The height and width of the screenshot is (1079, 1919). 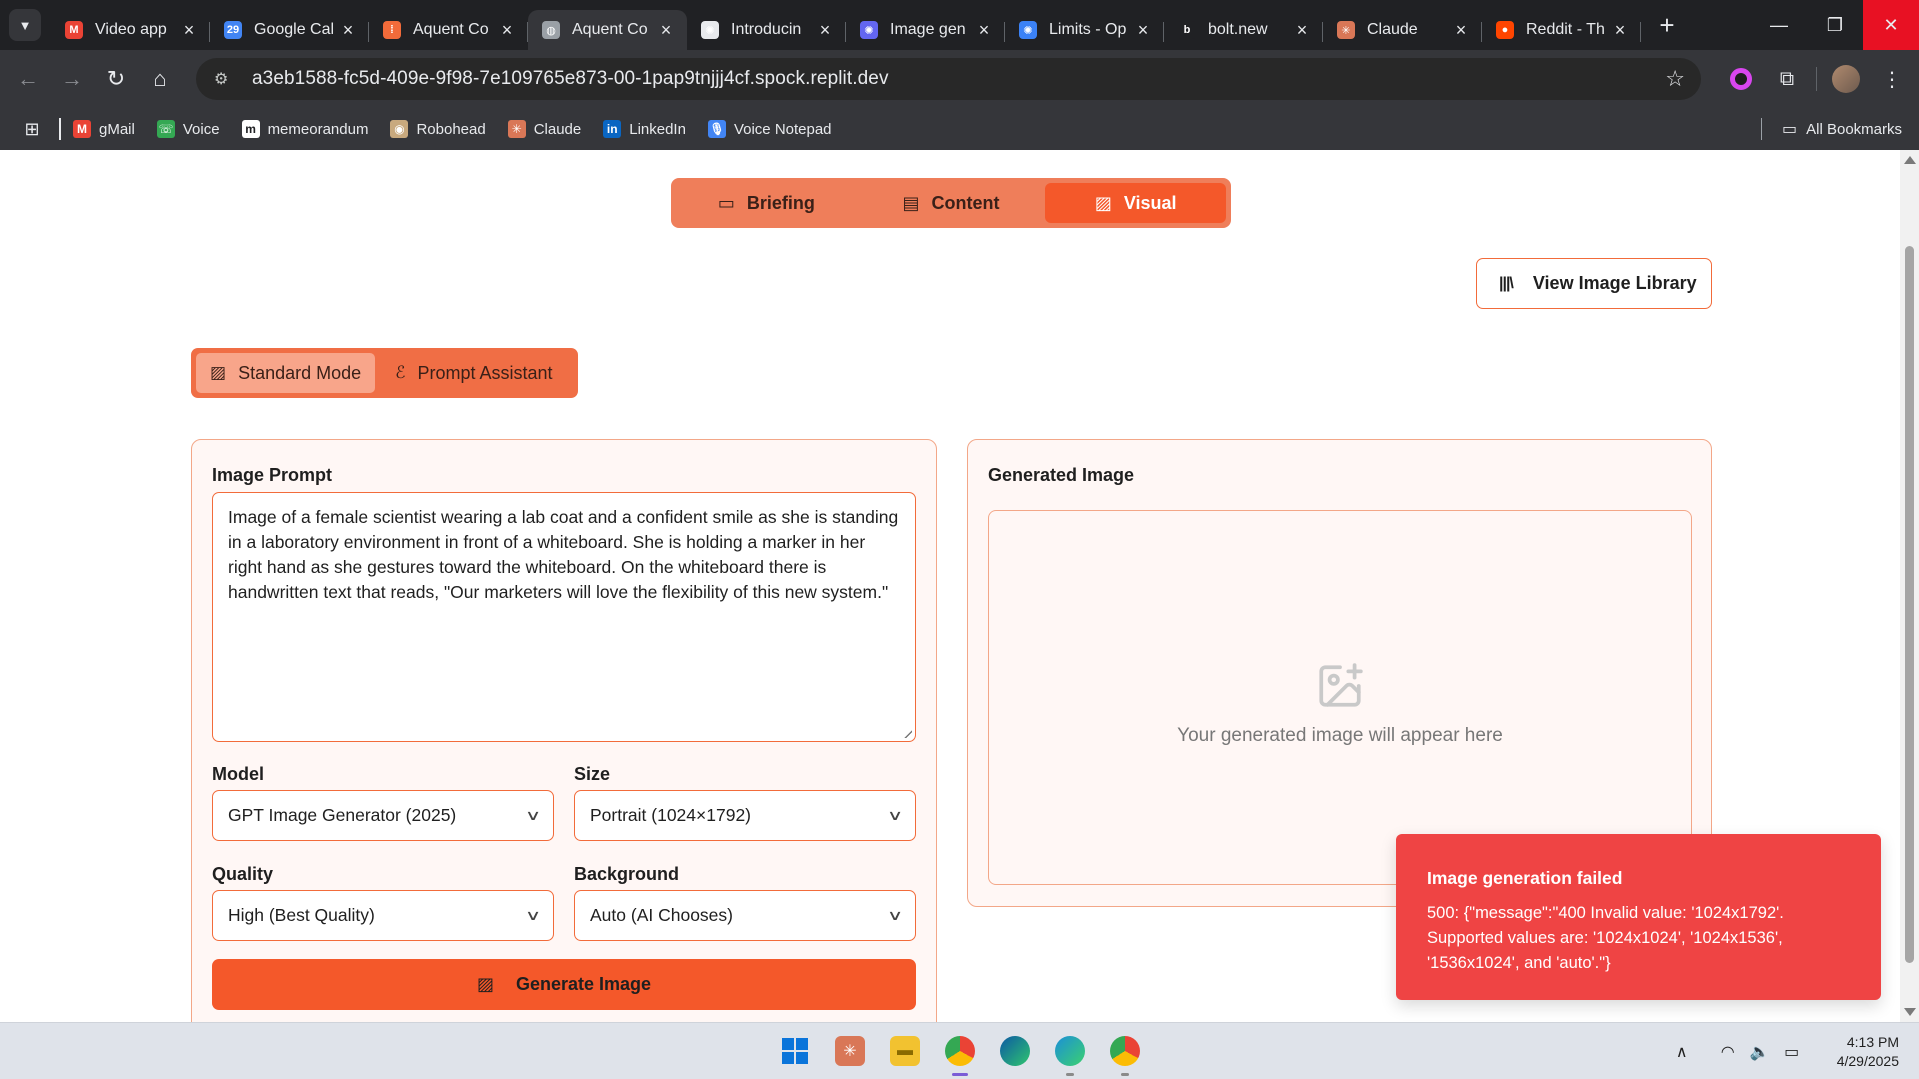 I want to click on browser-tab: ◍ Aquent Co ×, so click(x=607, y=30).